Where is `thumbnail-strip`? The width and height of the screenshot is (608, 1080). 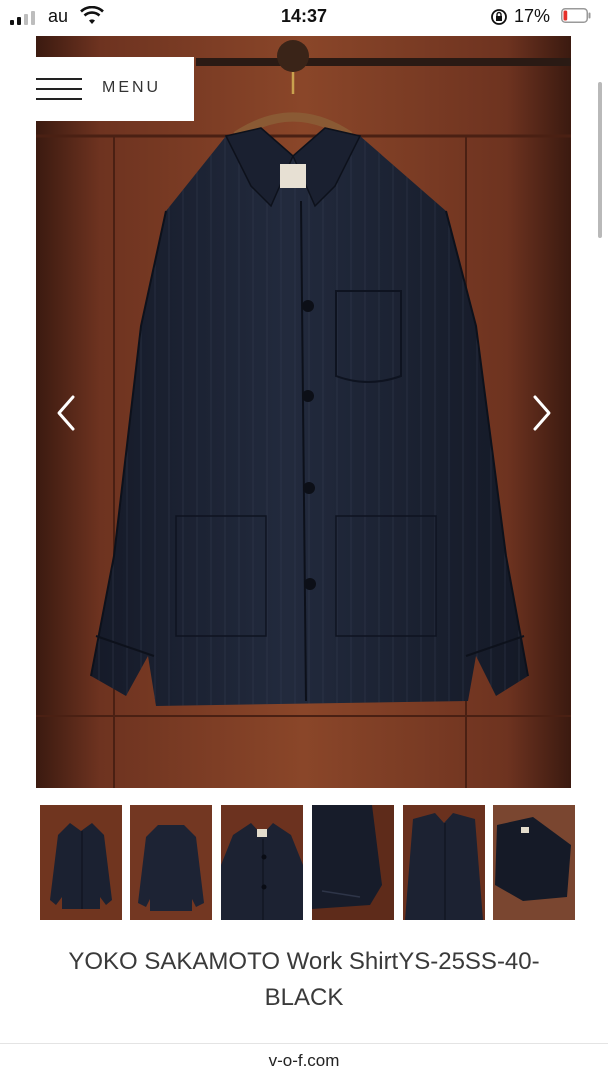 thumbnail-strip is located at coordinates (307, 862).